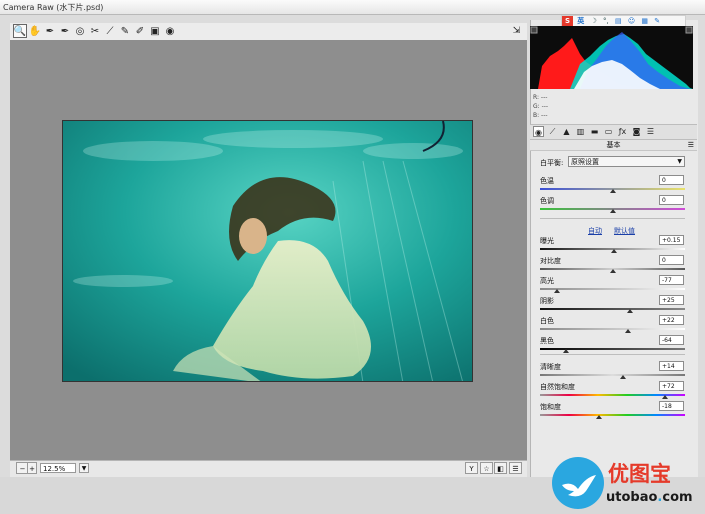 The height and width of the screenshot is (514, 705). I want to click on crop-tool-icon: ✂, so click(95, 31).